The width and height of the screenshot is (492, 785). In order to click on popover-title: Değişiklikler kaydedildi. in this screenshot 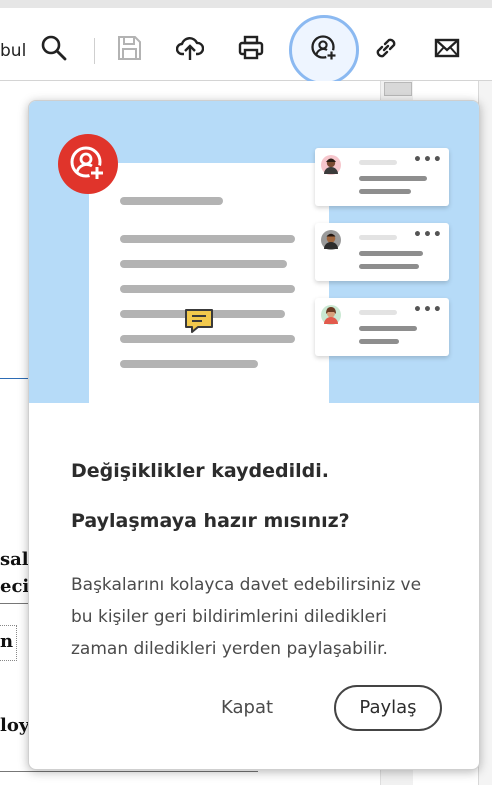, I will do `click(200, 471)`.